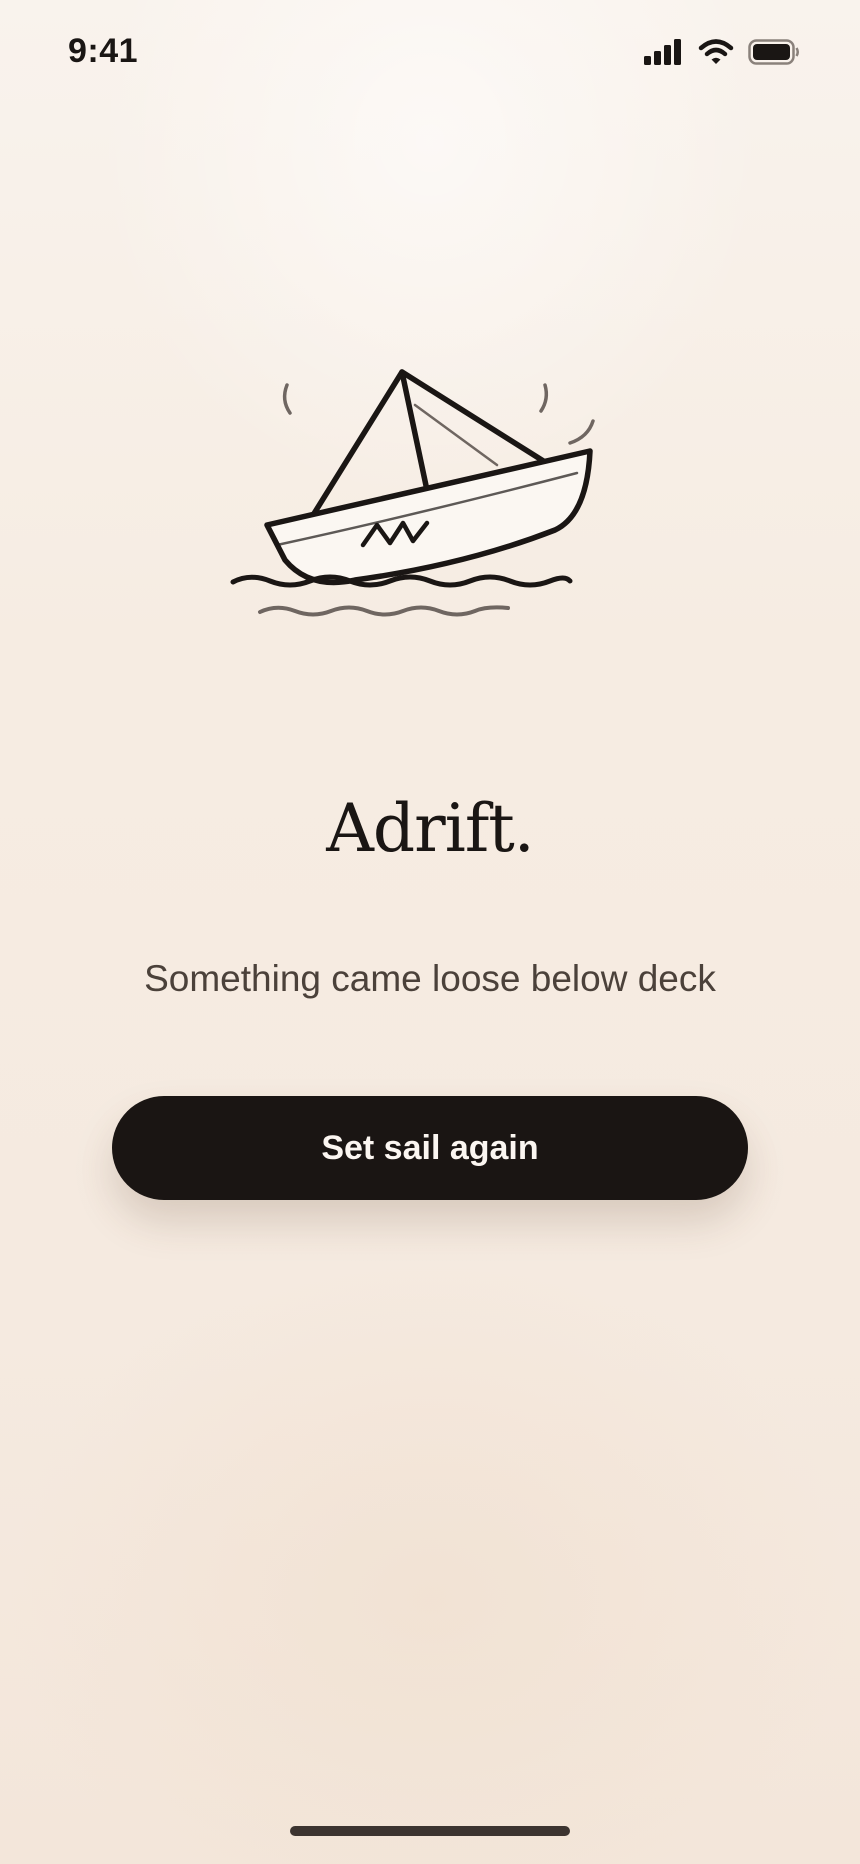 The height and width of the screenshot is (1864, 860). Describe the element at coordinates (103, 51) in the screenshot. I see `status-time: 9:41` at that location.